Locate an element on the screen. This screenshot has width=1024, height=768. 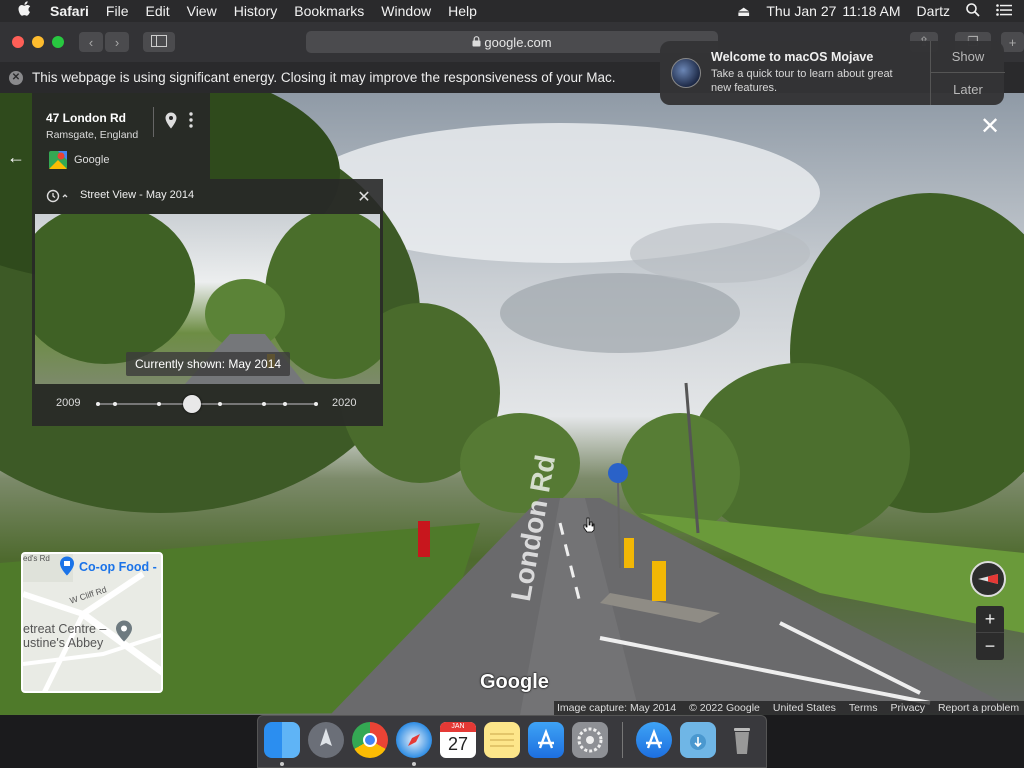
dock-calendar-icon: JAN 27 is located at coordinates (458, 740).